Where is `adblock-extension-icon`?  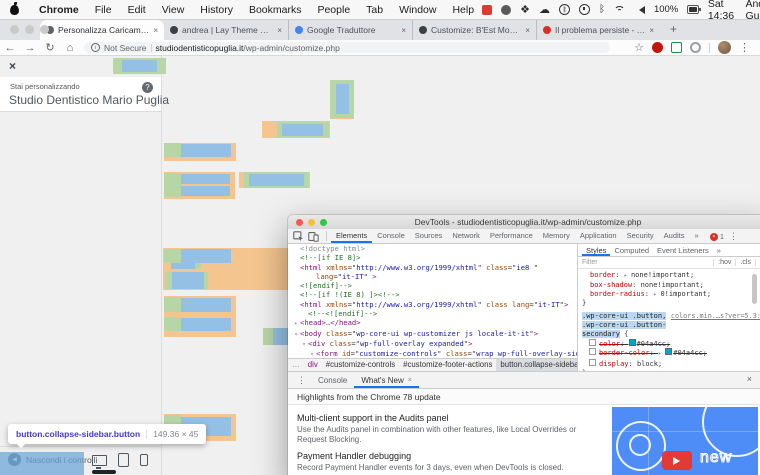
adblock-extension-icon is located at coordinates (657, 47).